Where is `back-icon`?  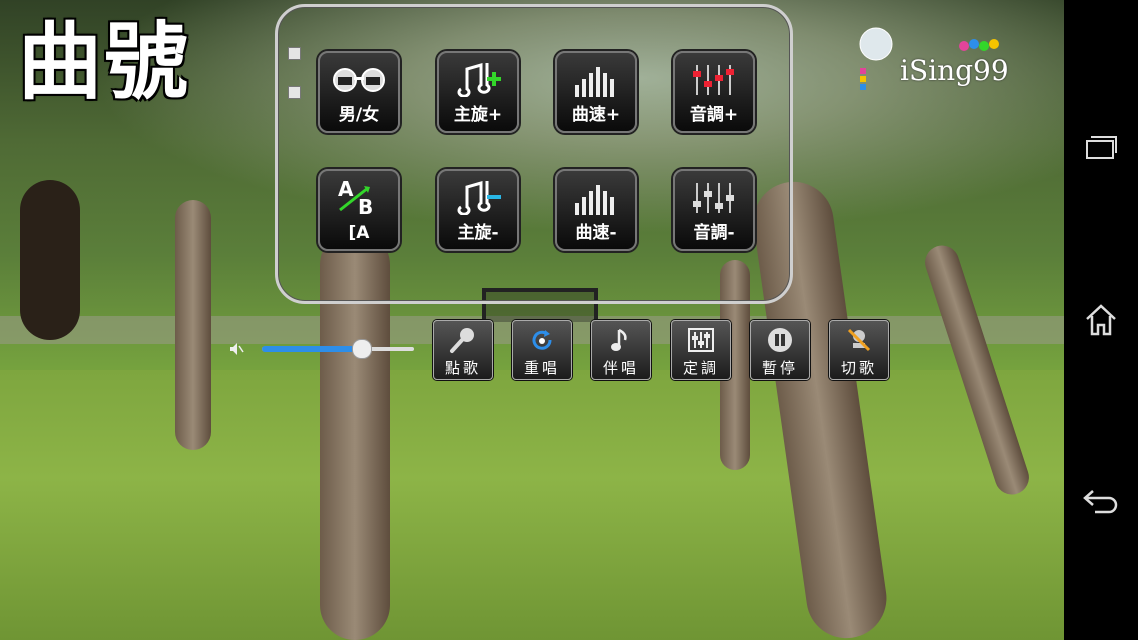
back-icon is located at coordinates (1101, 500).